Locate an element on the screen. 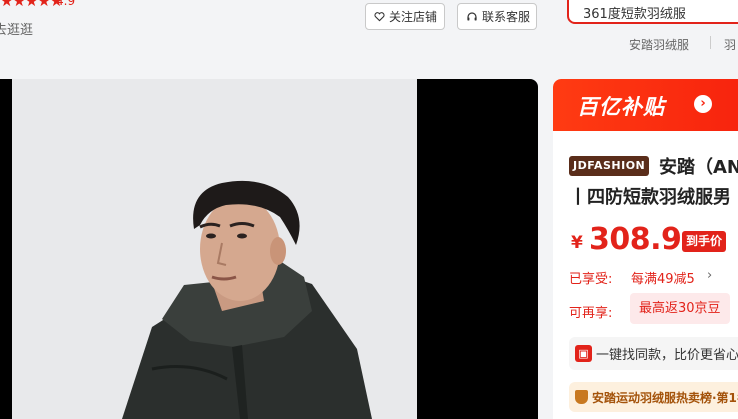 This screenshot has height=419, width=738. hotword-divider is located at coordinates (710, 42).